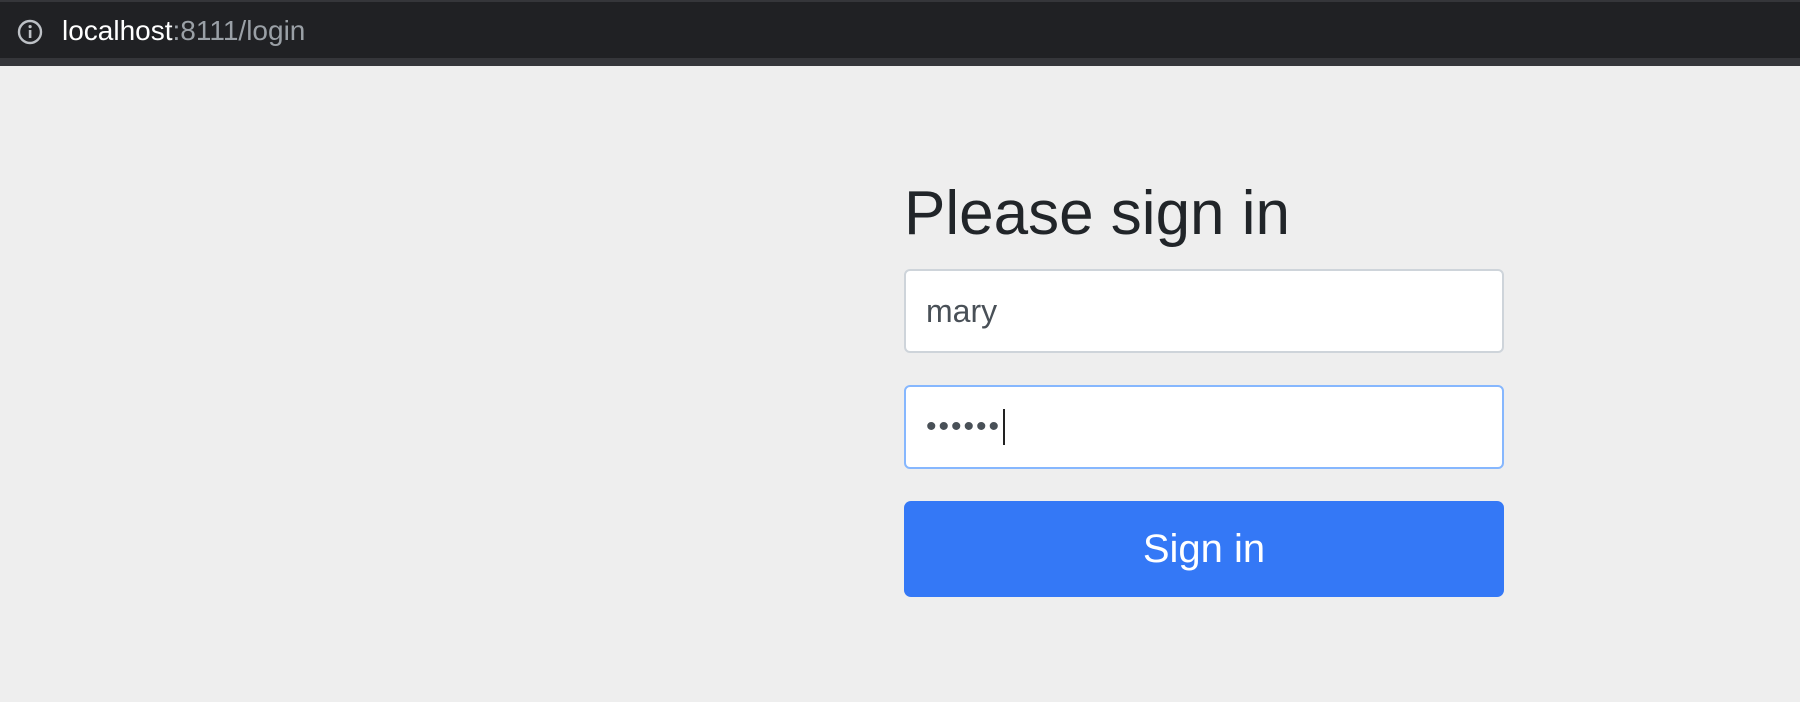 The image size is (1800, 702). I want to click on text-cursor, so click(1004, 427).